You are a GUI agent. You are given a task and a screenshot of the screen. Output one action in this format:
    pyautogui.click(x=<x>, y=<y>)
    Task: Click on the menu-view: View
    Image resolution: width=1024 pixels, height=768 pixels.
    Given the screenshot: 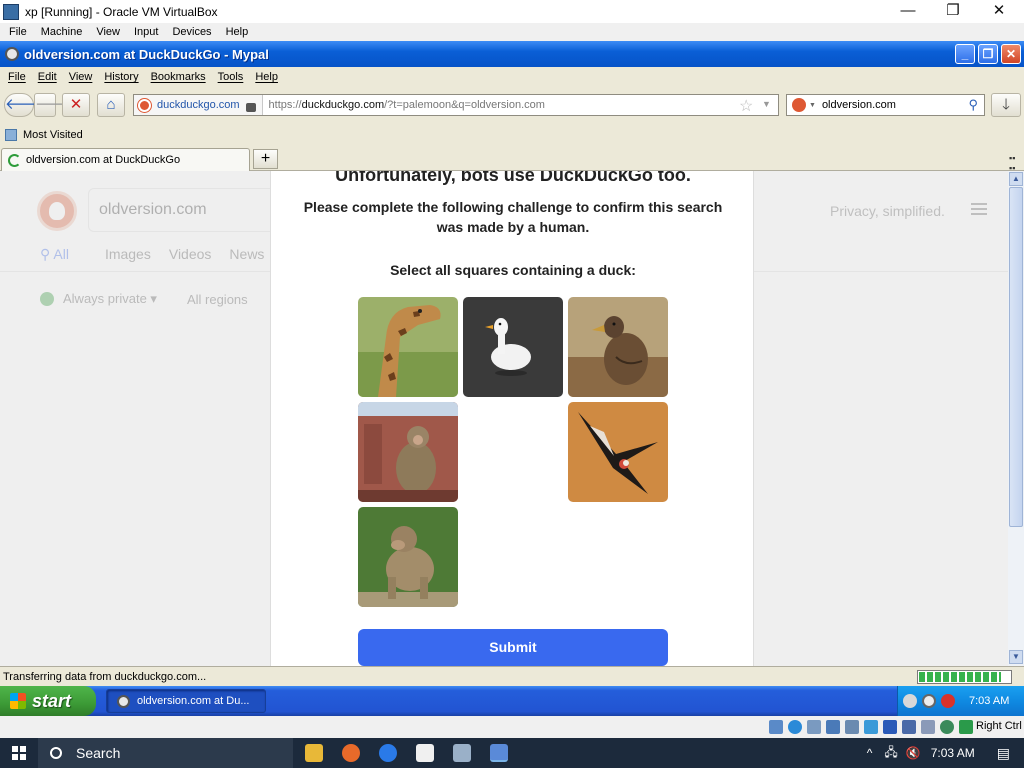 What is the action you would take?
    pyautogui.click(x=81, y=77)
    